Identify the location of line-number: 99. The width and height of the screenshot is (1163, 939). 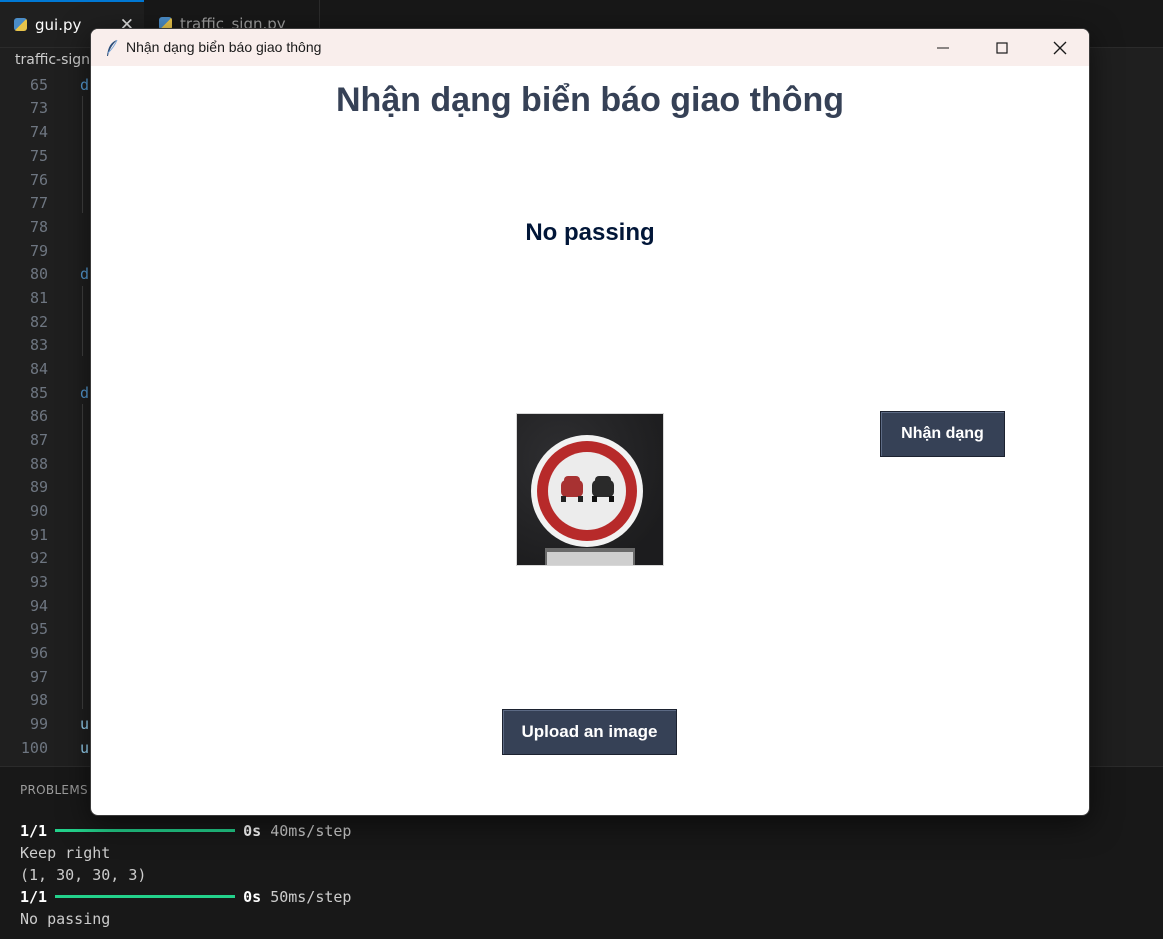
(38, 724).